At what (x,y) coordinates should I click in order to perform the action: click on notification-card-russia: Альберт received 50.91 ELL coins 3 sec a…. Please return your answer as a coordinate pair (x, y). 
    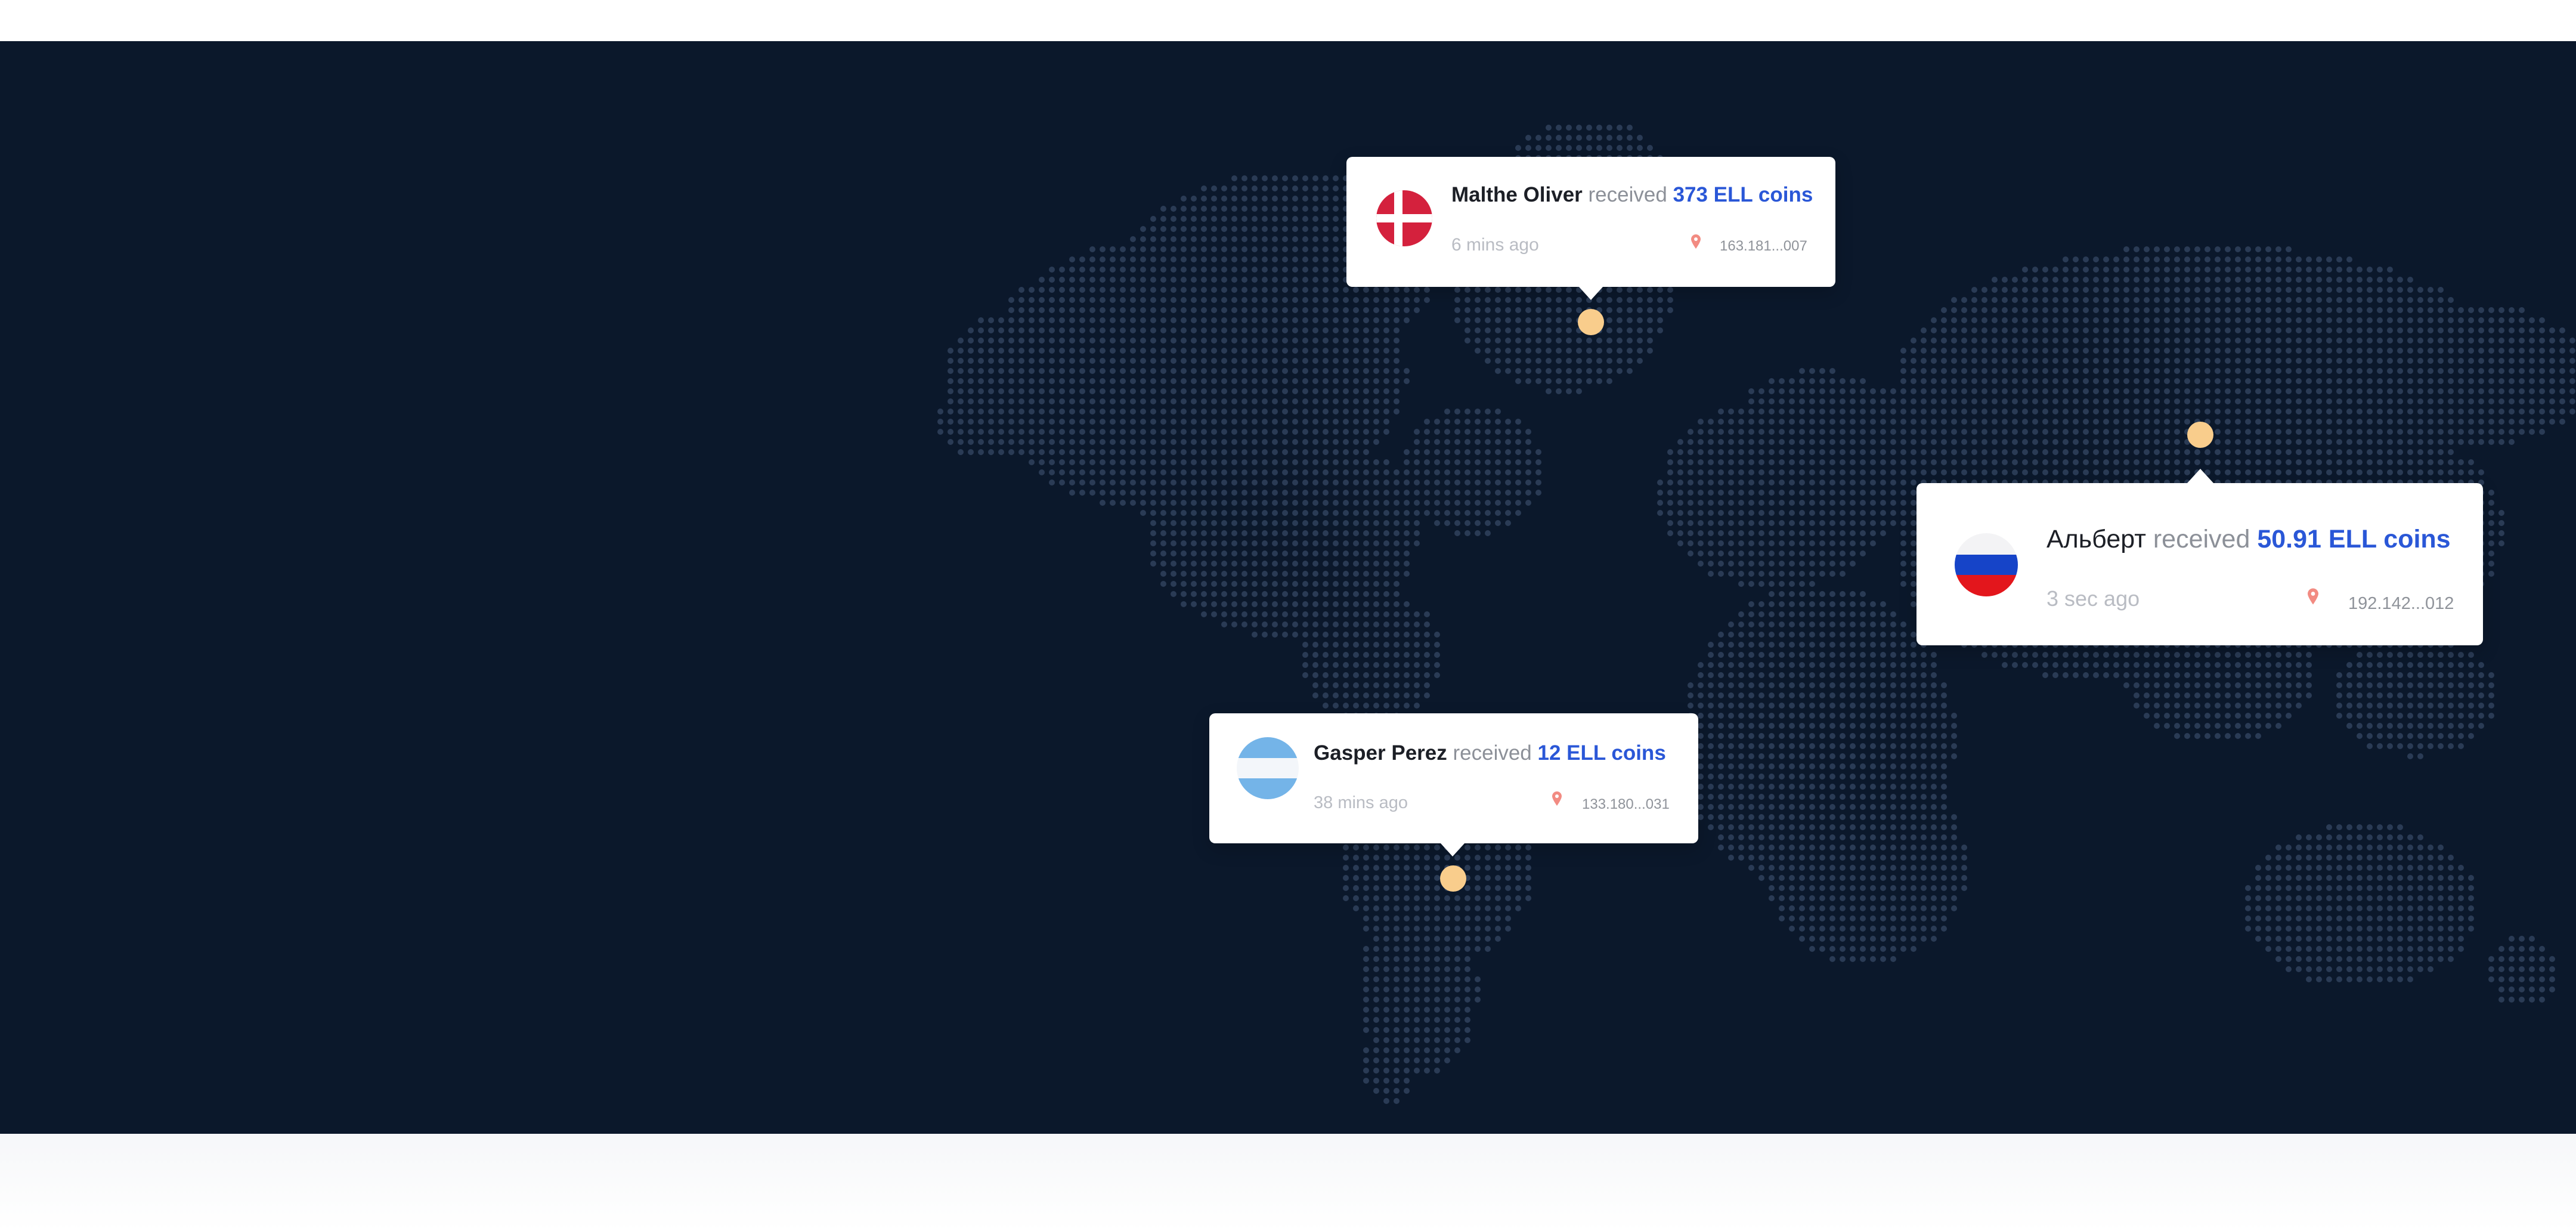
    Looking at the image, I should click on (2200, 557).